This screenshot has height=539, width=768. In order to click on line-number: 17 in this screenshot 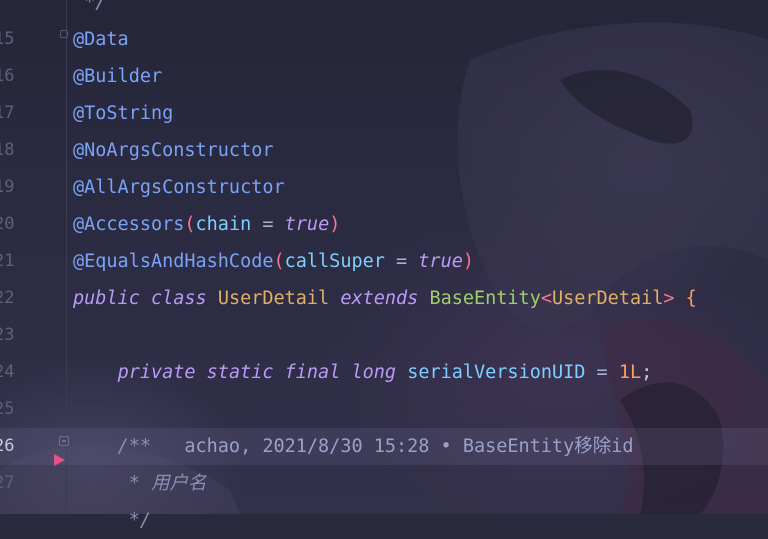, I will do `click(7, 113)`.